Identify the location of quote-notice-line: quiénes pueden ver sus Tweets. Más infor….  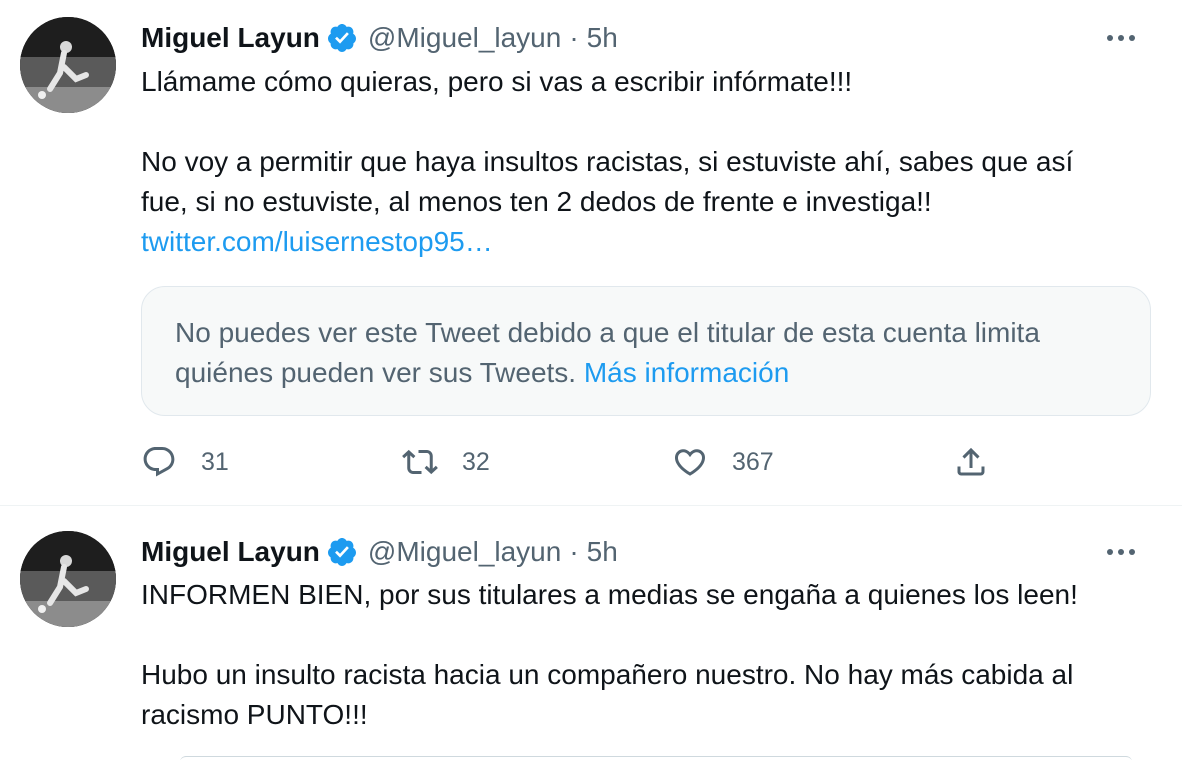
(482, 372).